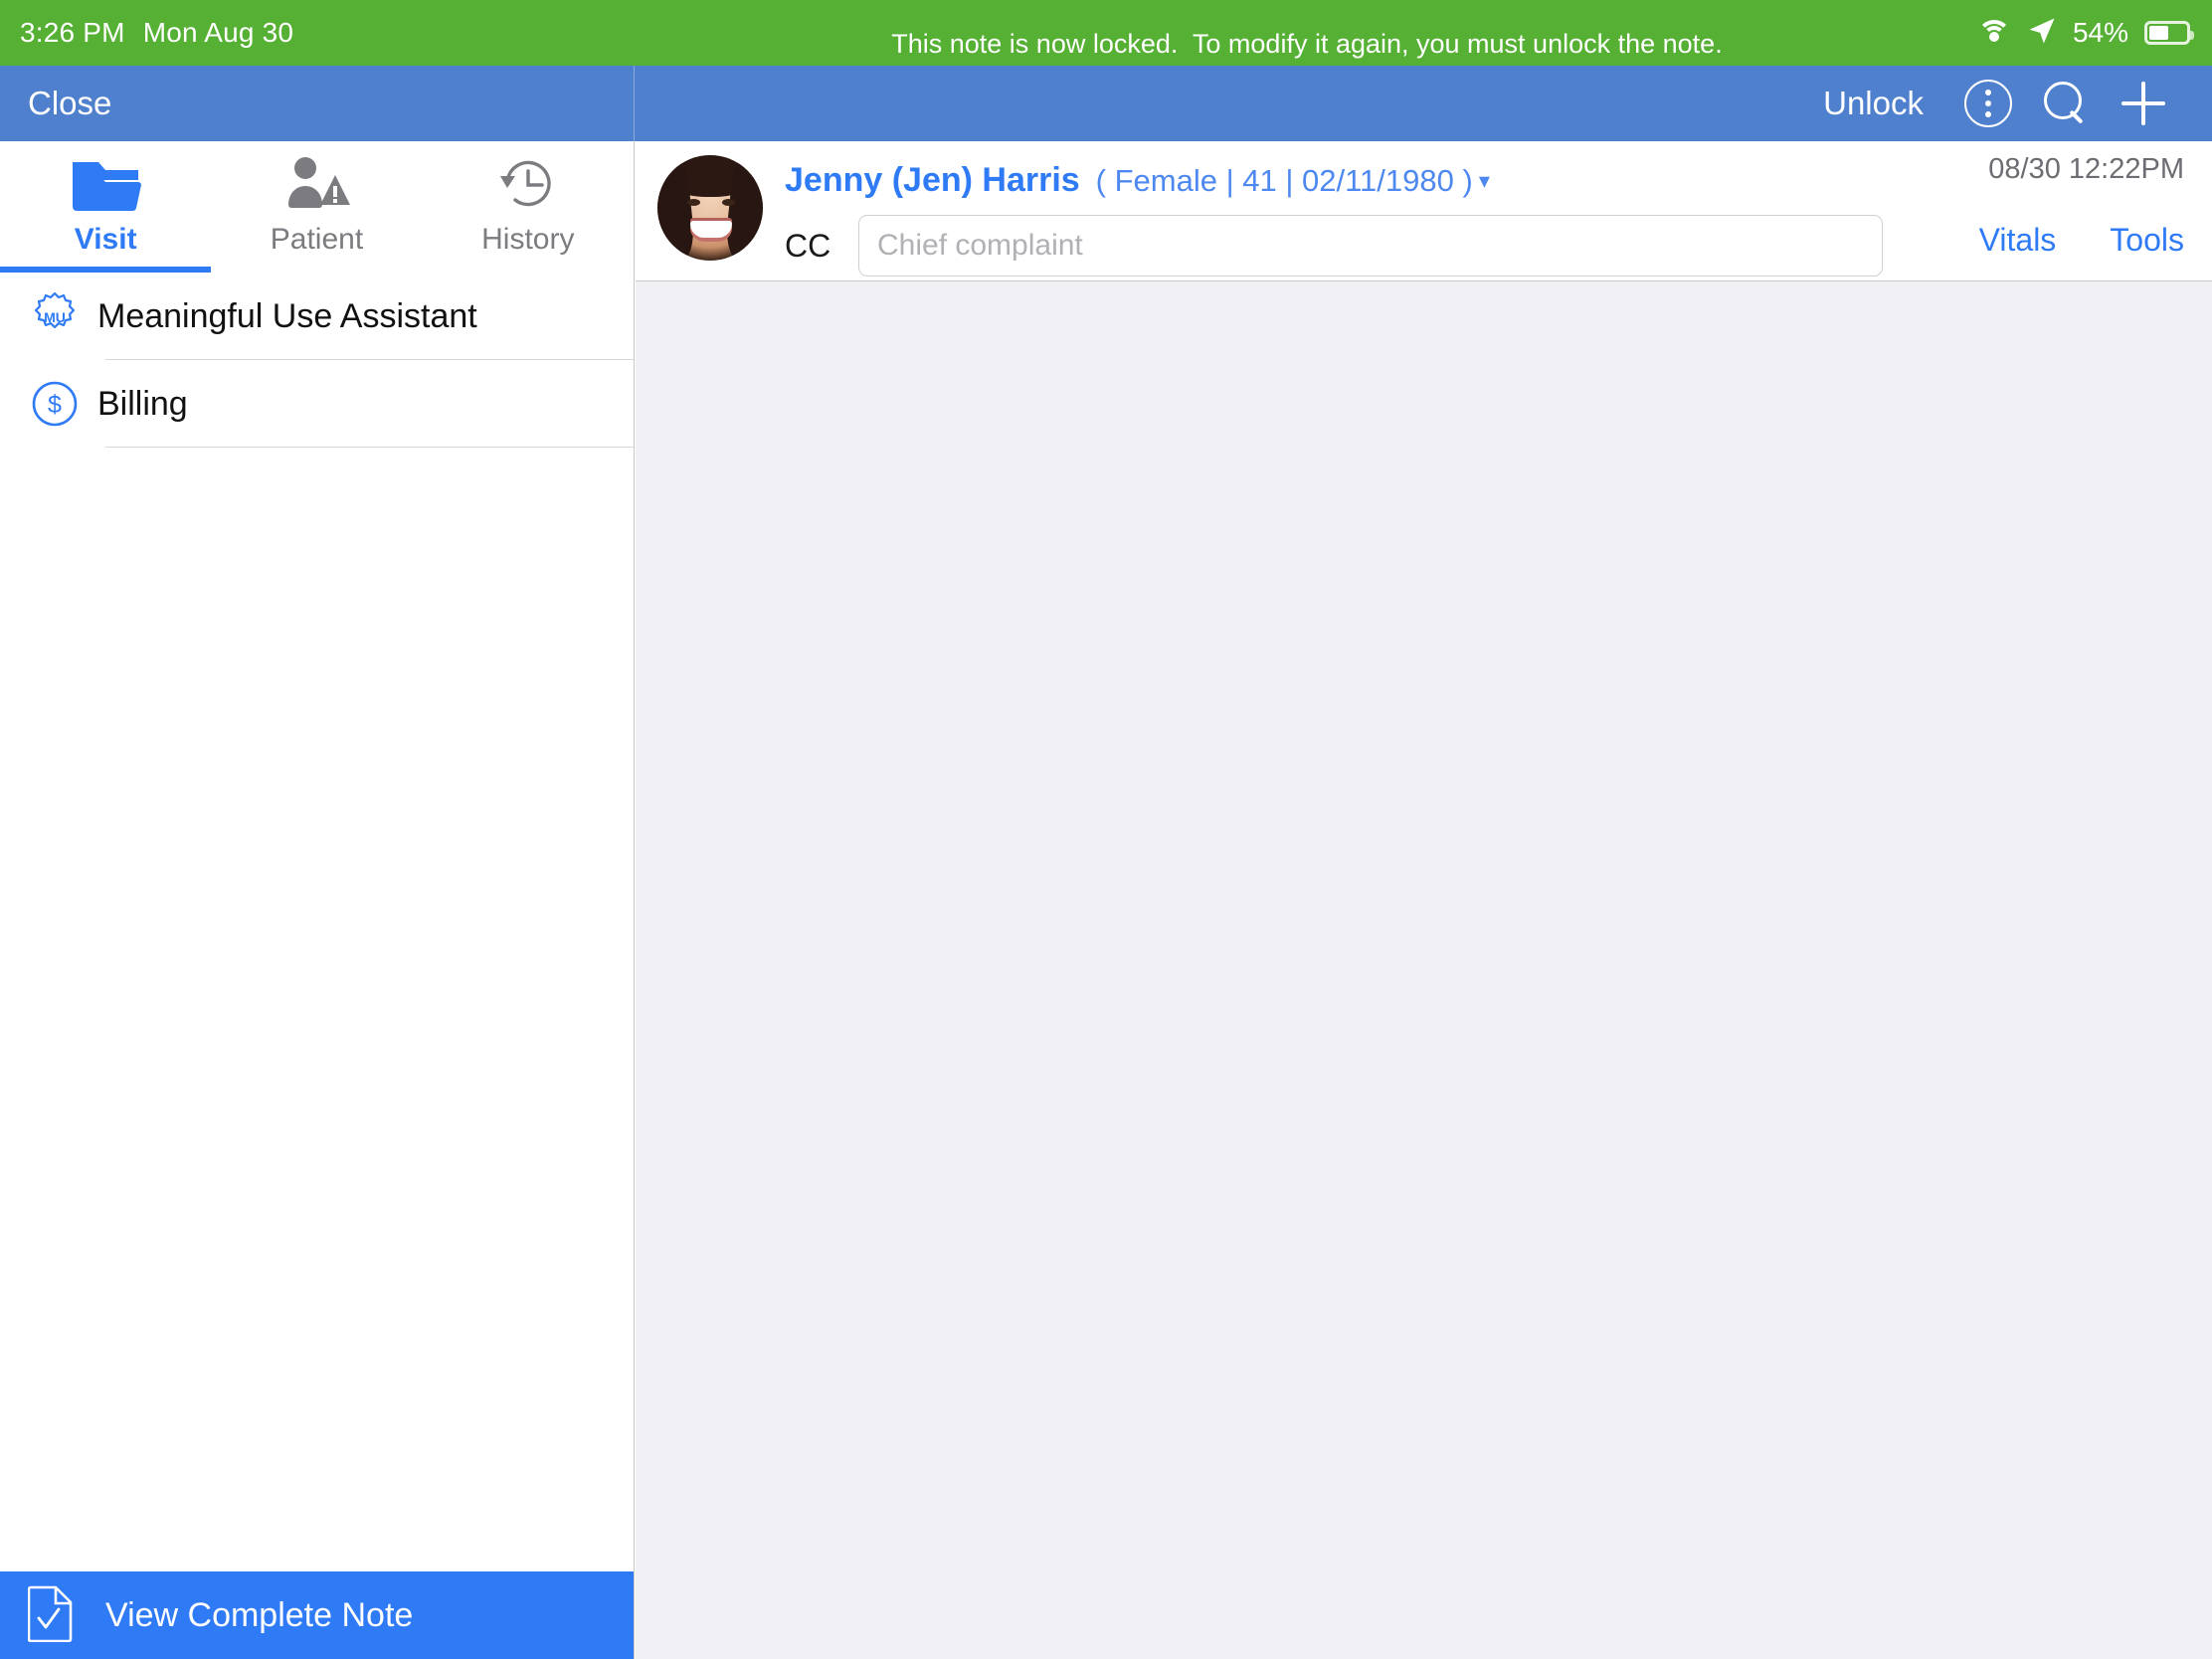 The height and width of the screenshot is (1659, 2212). Describe the element at coordinates (1484, 181) in the screenshot. I see `chevron-down-icon: ▾` at that location.